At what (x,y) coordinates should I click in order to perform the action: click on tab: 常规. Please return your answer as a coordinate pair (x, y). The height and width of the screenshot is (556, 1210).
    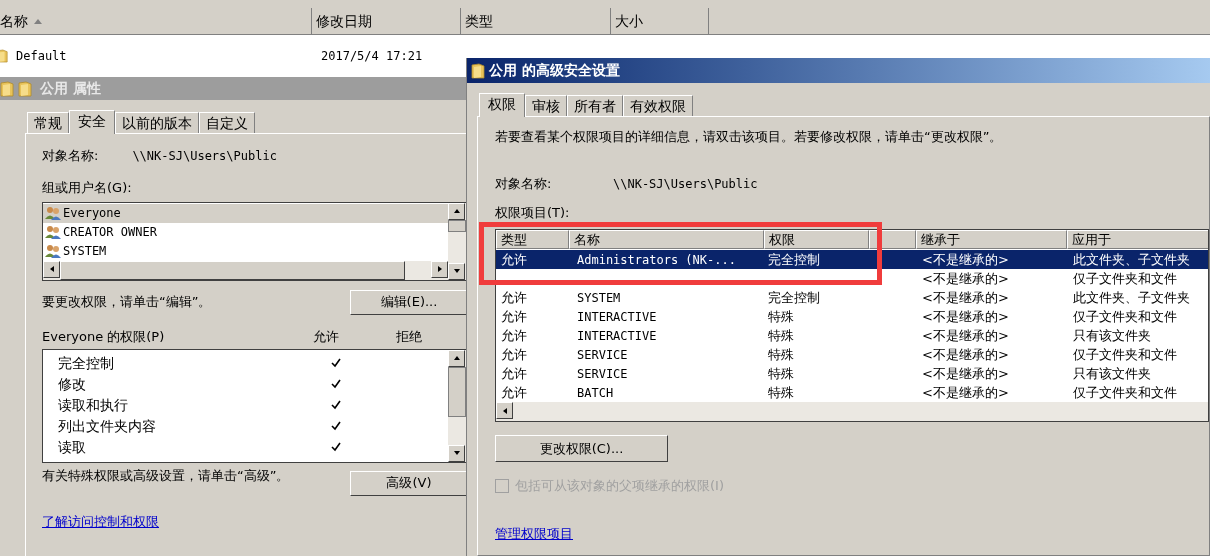
    Looking at the image, I should click on (48, 122).